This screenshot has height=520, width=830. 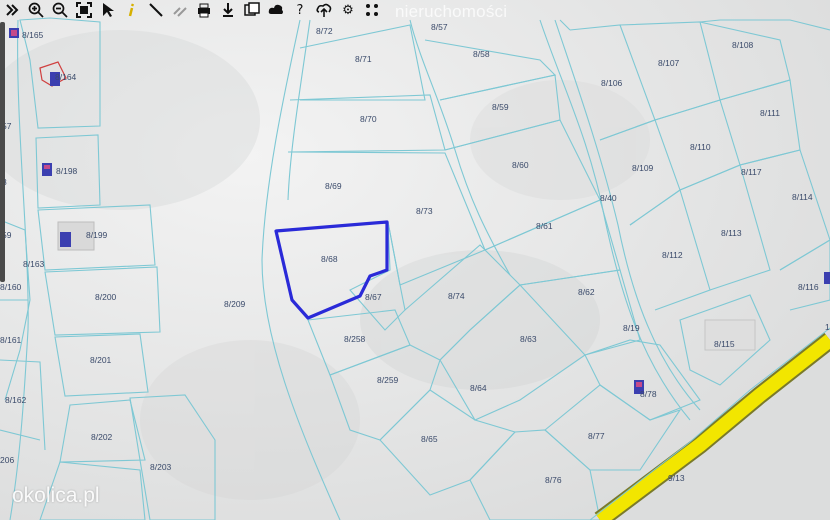 What do you see at coordinates (235, 304) in the screenshot?
I see `parcel-label-8-209: 8/209` at bounding box center [235, 304].